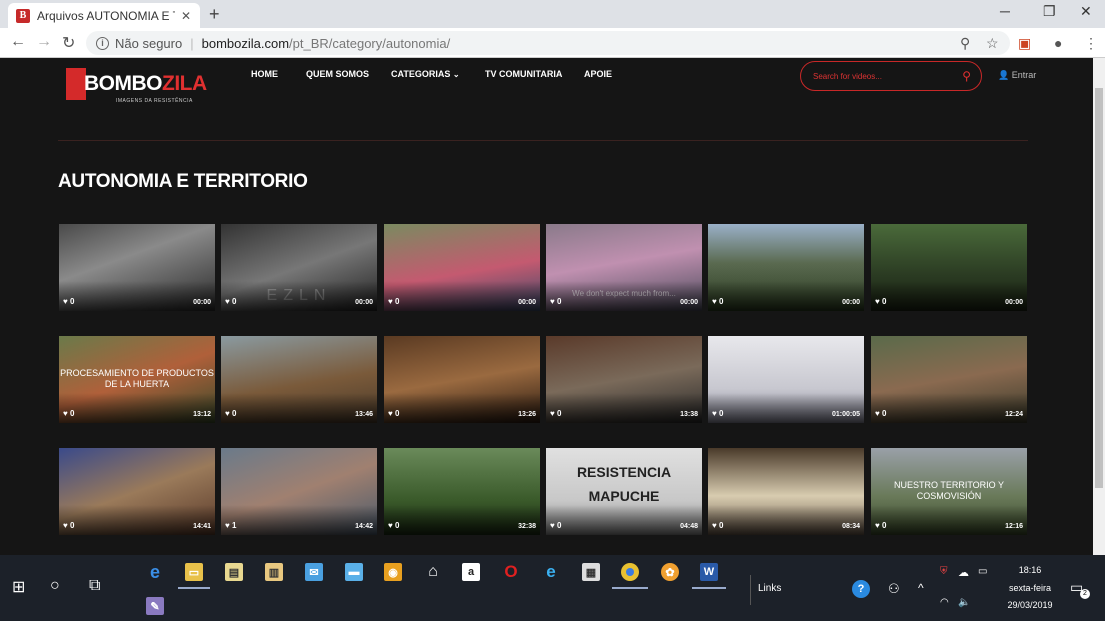  What do you see at coordinates (630, 572) in the screenshot?
I see `chrome-icon` at bounding box center [630, 572].